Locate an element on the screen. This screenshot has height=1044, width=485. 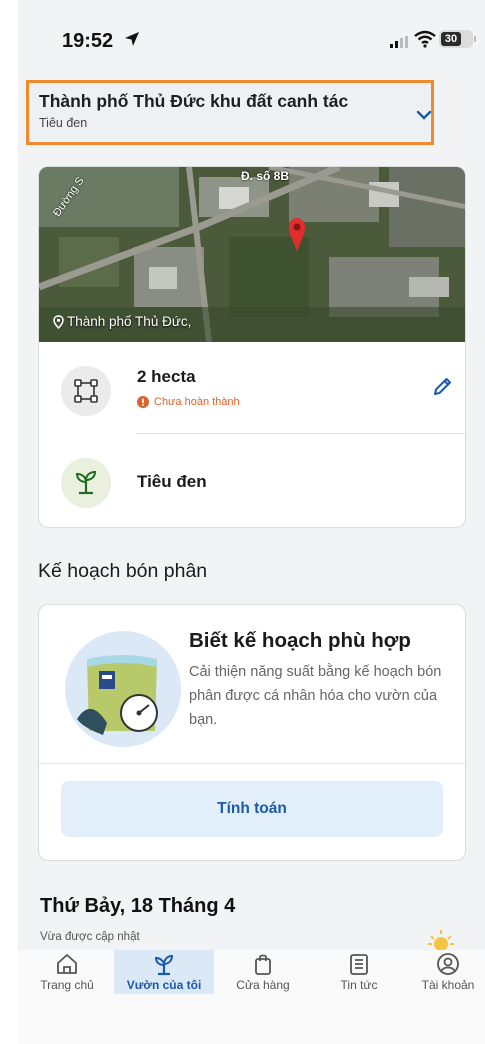
garden-title: Thành phố Thủ Đức khu đất canh tác is located at coordinates (194, 101).